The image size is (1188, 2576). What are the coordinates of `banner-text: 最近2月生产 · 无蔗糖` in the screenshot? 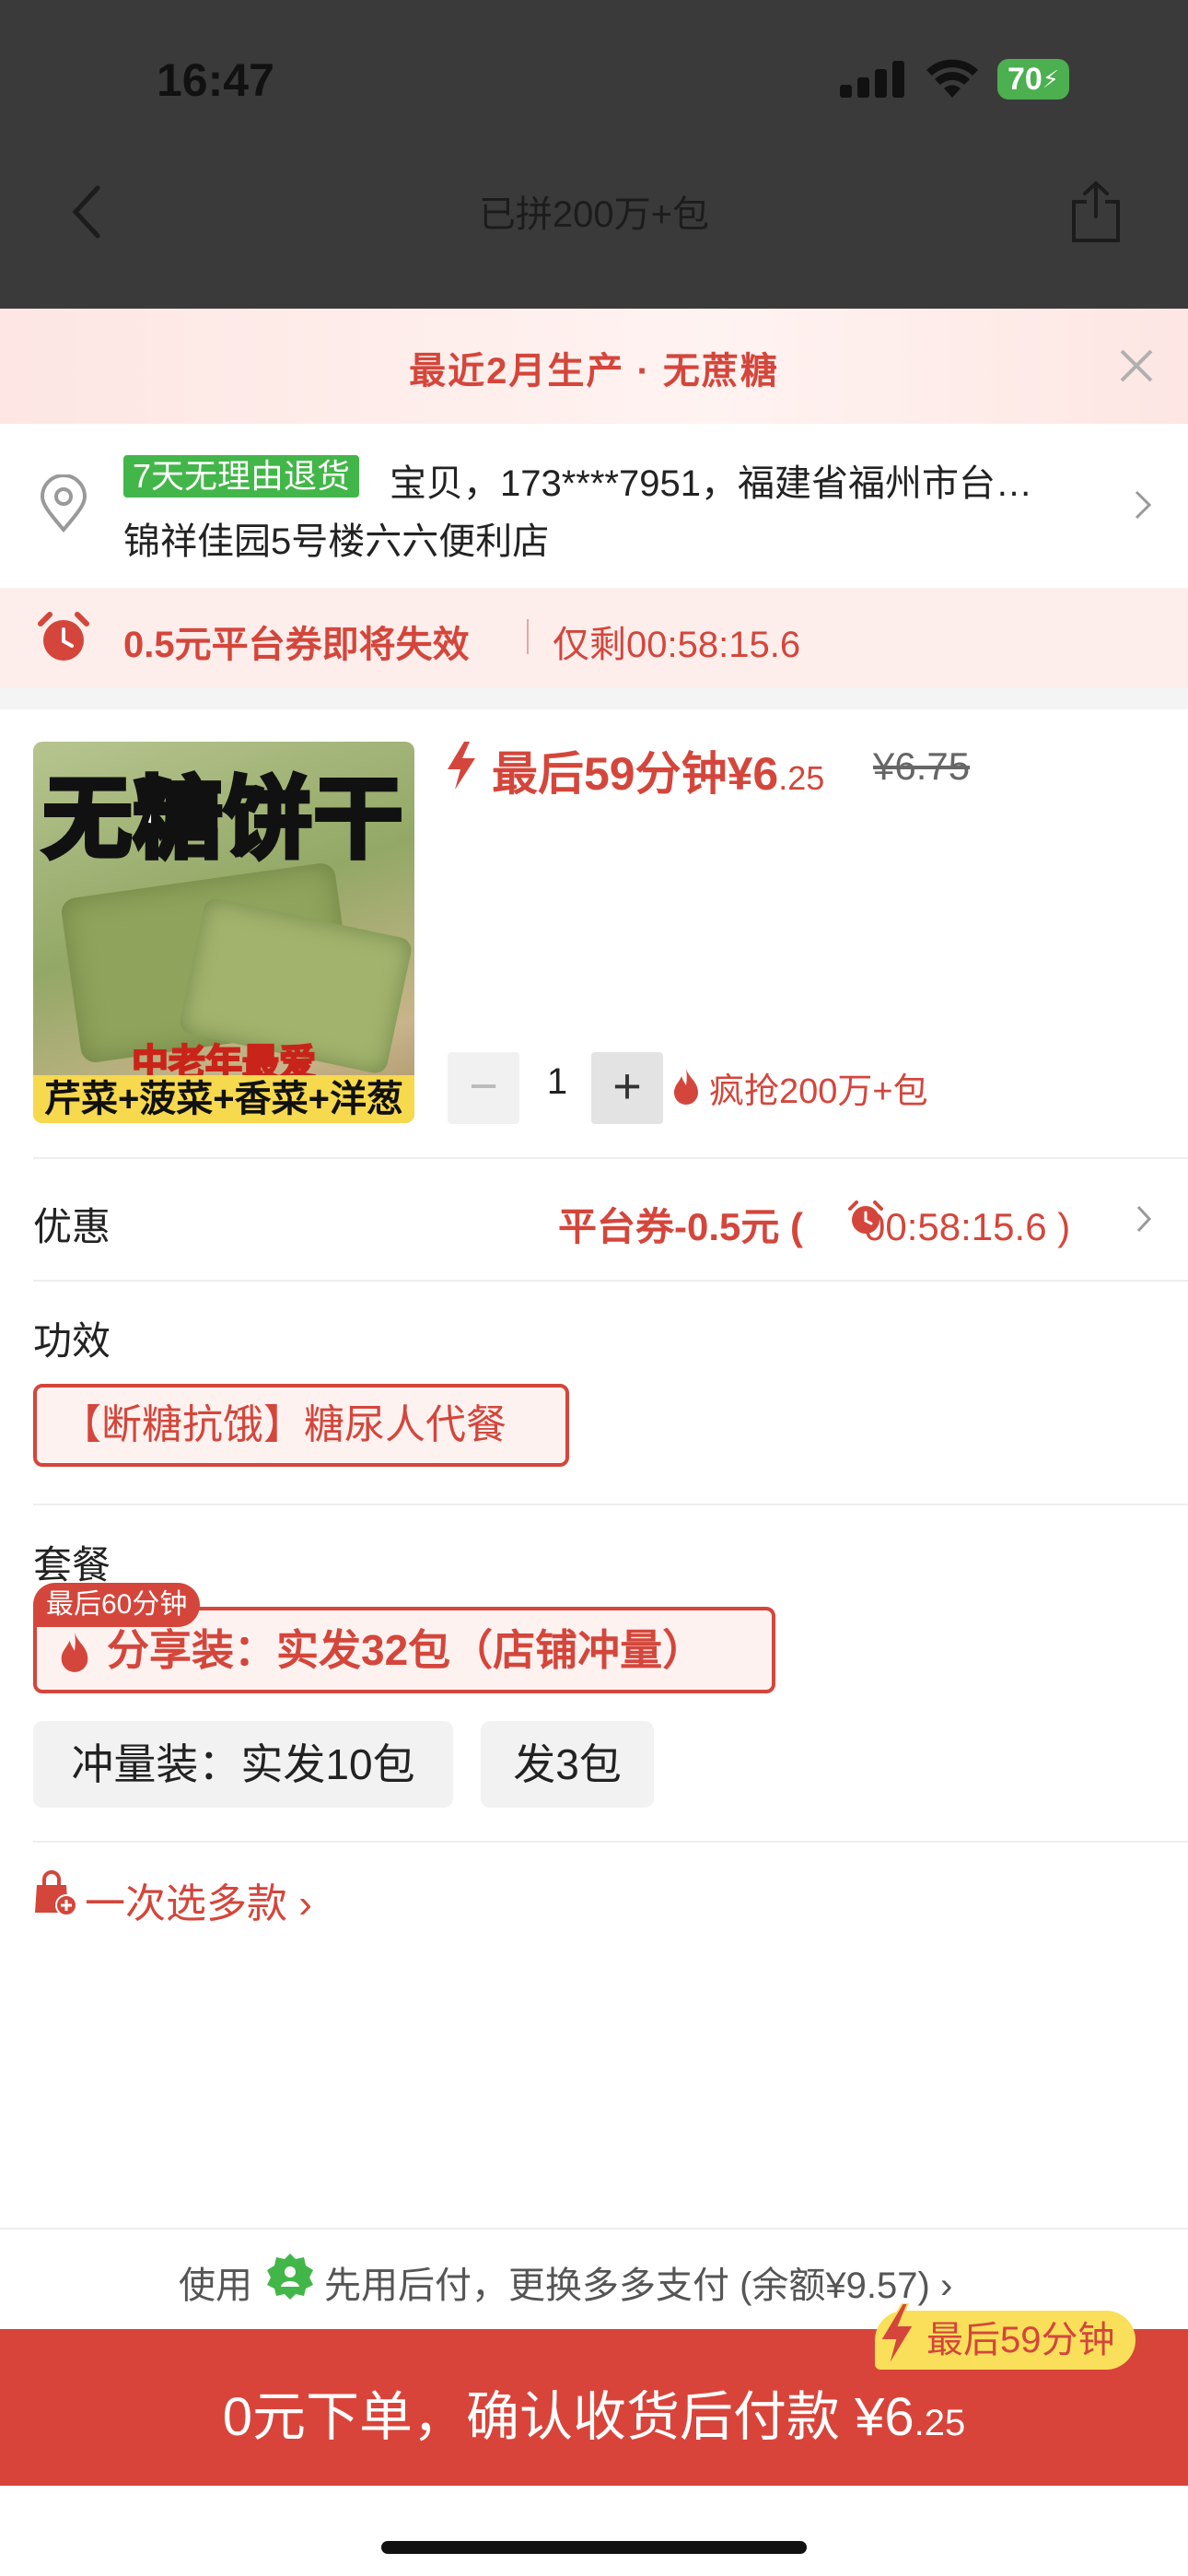 It's located at (594, 371).